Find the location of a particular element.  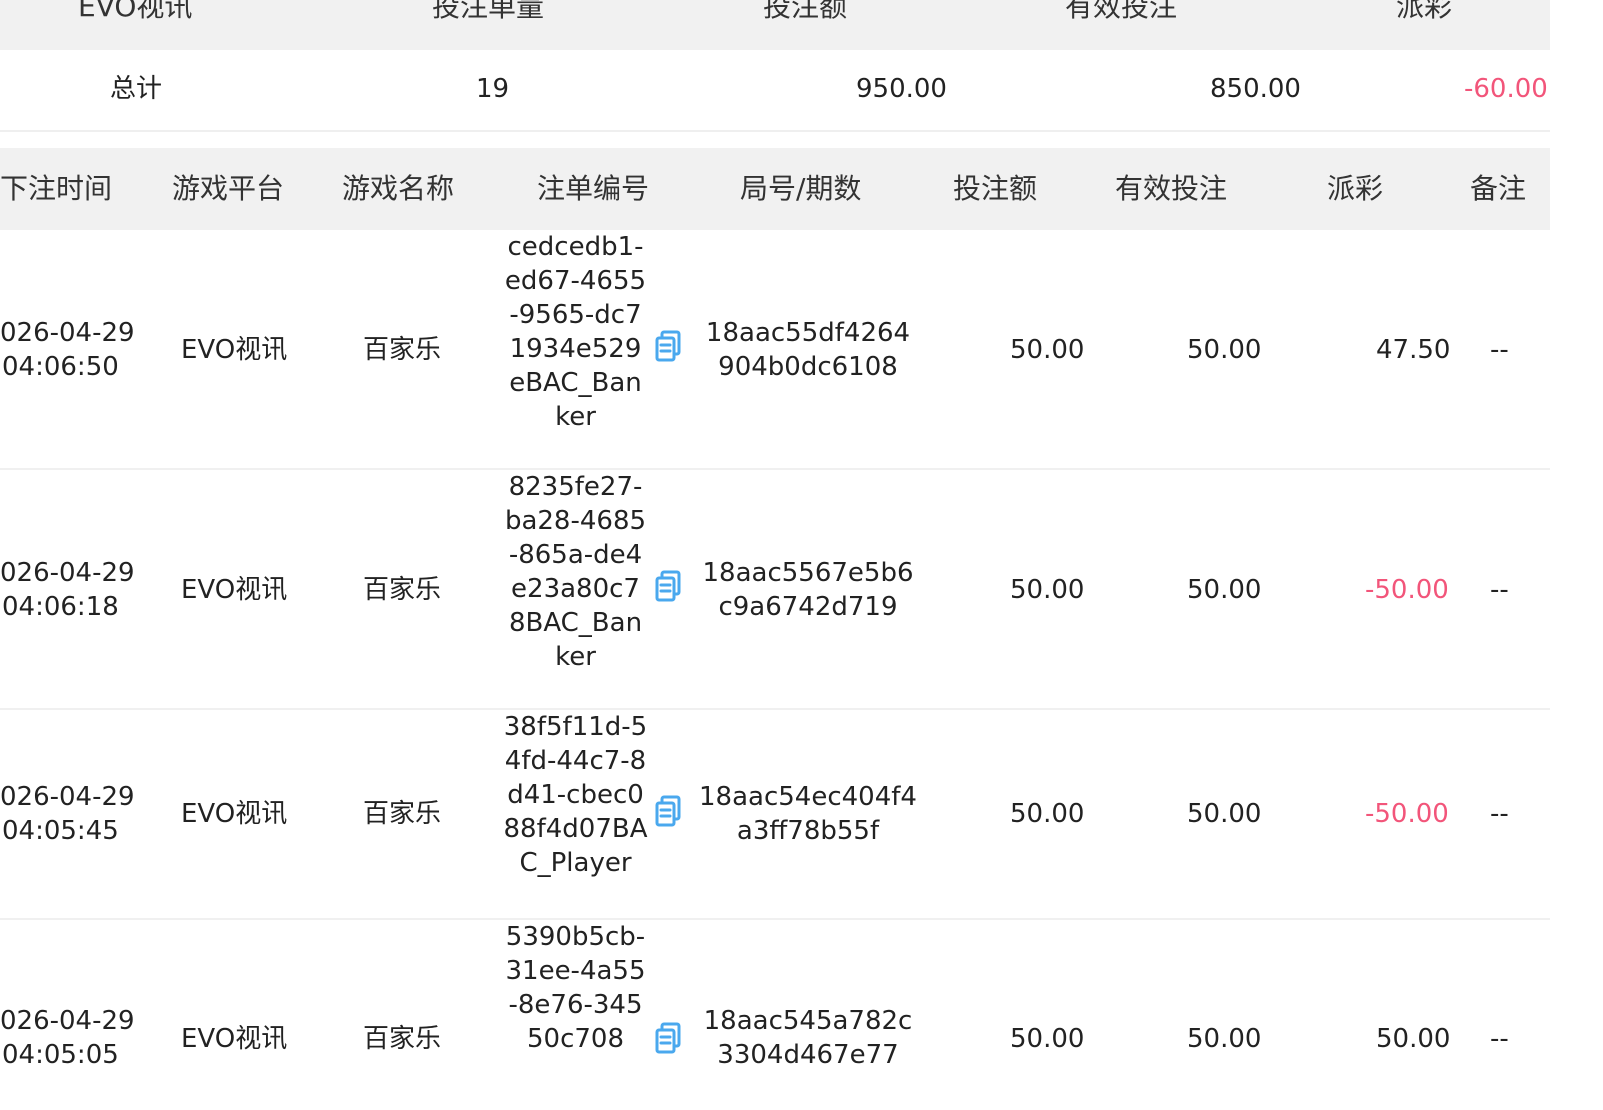

order-id: 5390b5cb-31ee-4a55-8e76-34550c708 is located at coordinates (575, 988).